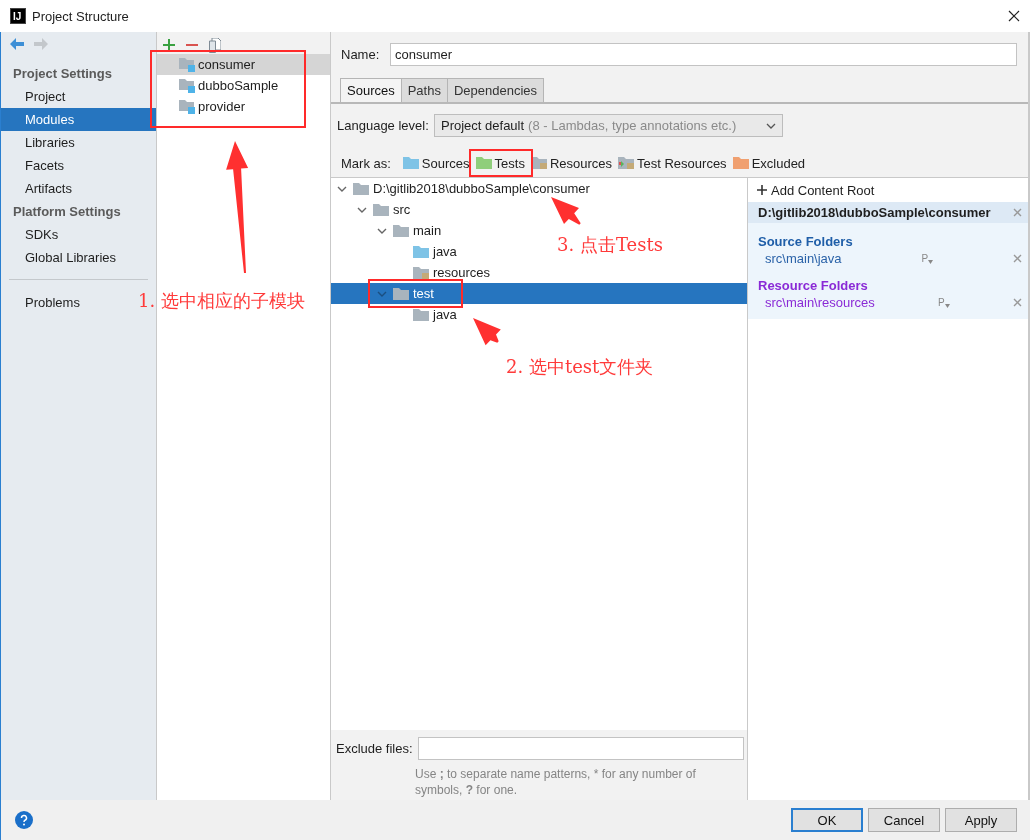 This screenshot has width=1030, height=840. What do you see at coordinates (169, 45) in the screenshot?
I see `add-icon` at bounding box center [169, 45].